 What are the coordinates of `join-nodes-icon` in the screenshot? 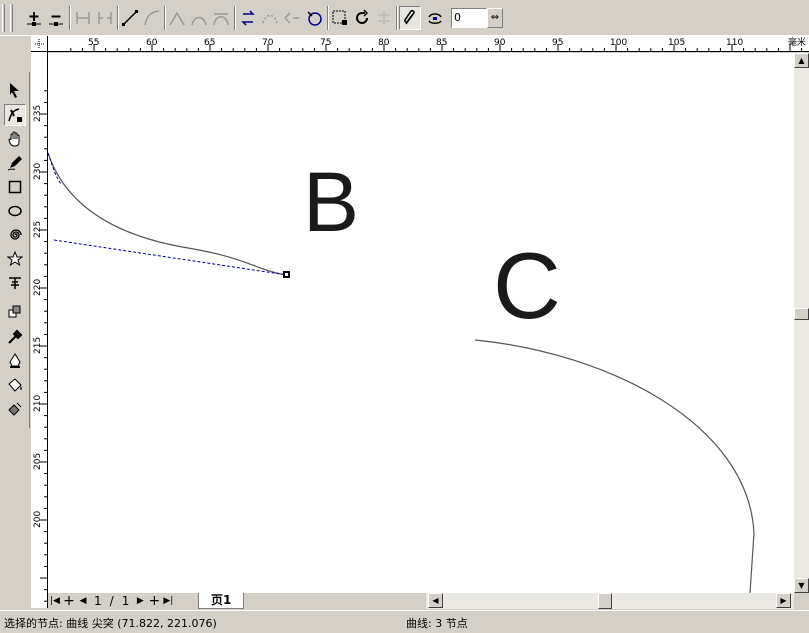 It's located at (83, 18).